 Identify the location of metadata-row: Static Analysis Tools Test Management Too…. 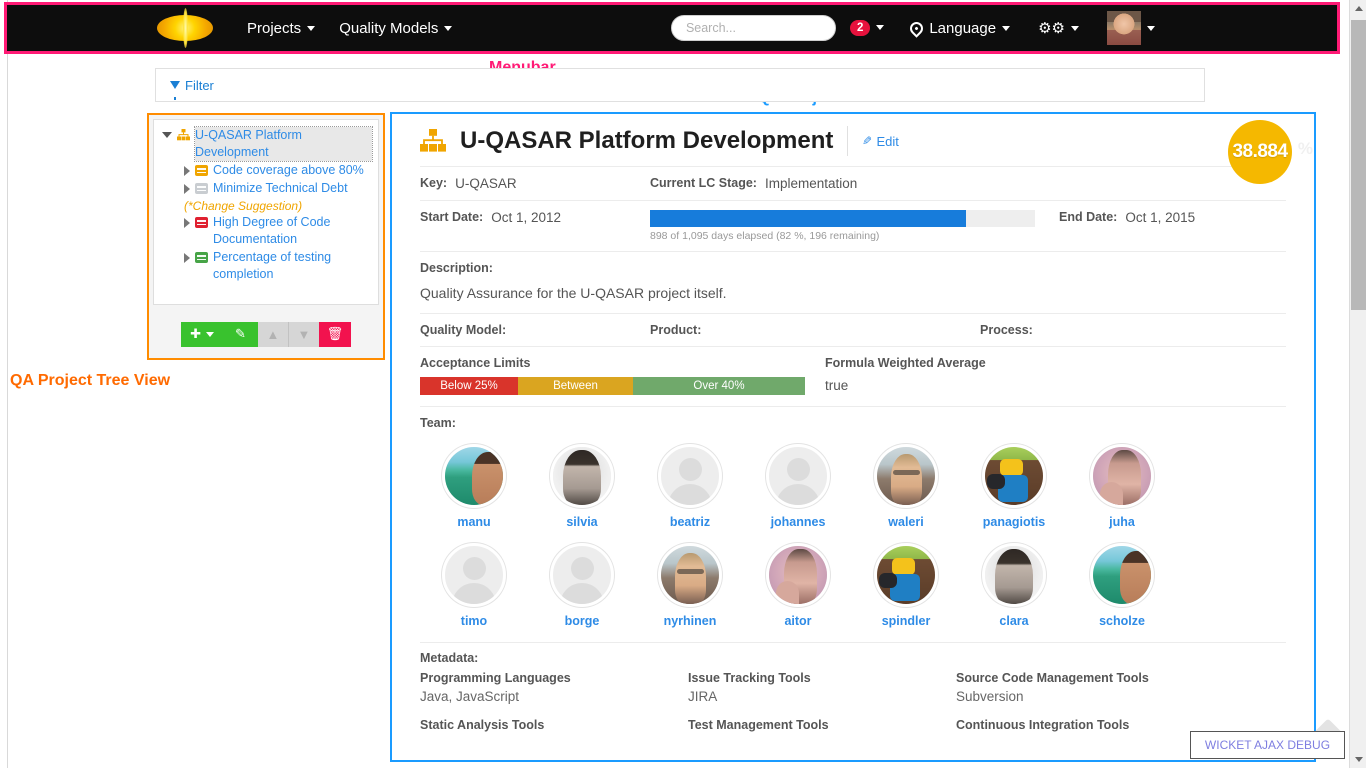
(853, 727).